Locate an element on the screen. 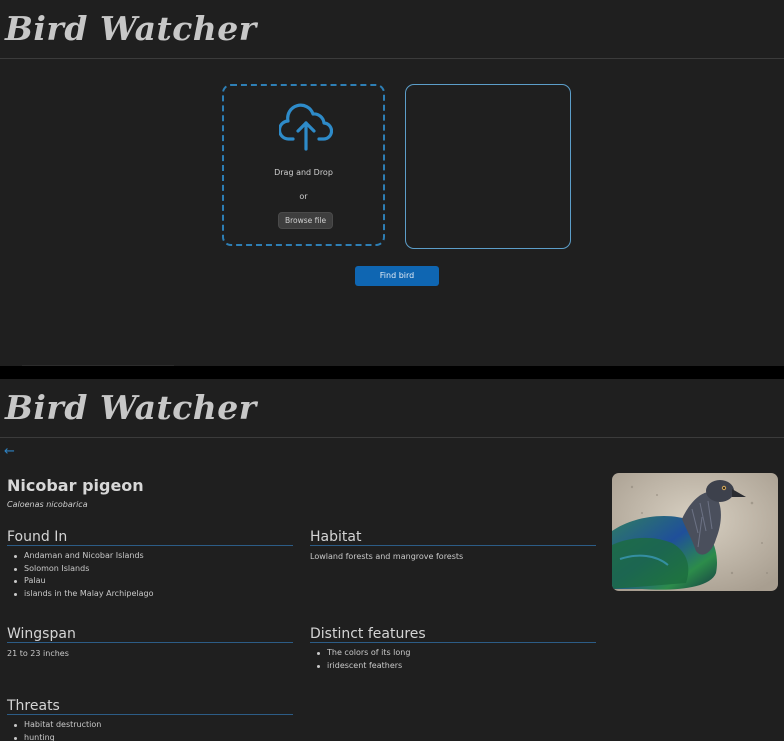 The image size is (784, 741). threats-list: Habitat destruction hunting is located at coordinates (54, 730).